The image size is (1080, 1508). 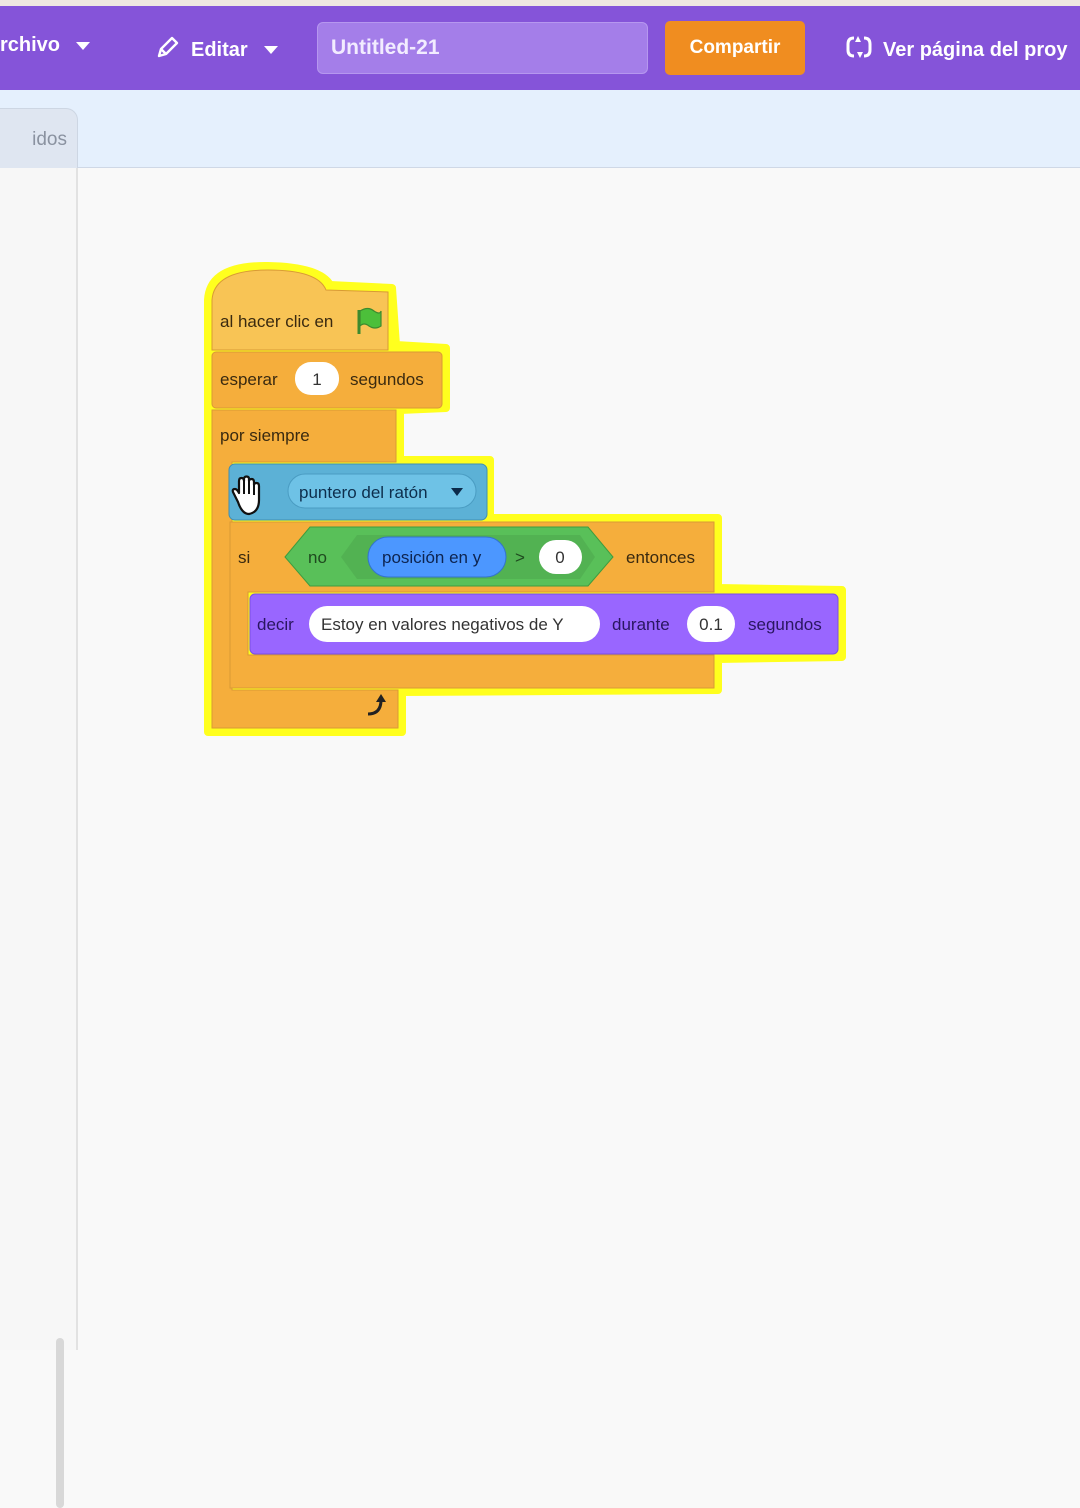 I want to click on say-unit: segundos, so click(x=785, y=624).